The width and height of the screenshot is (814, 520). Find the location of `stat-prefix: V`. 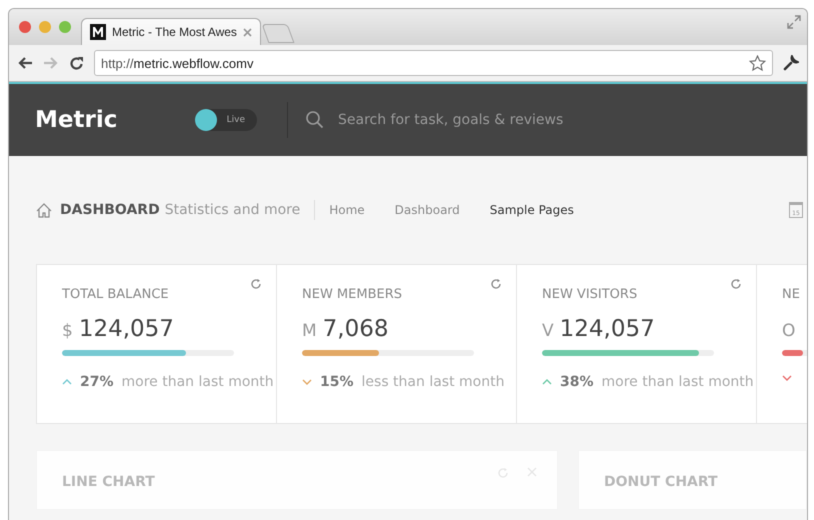

stat-prefix: V is located at coordinates (548, 331).